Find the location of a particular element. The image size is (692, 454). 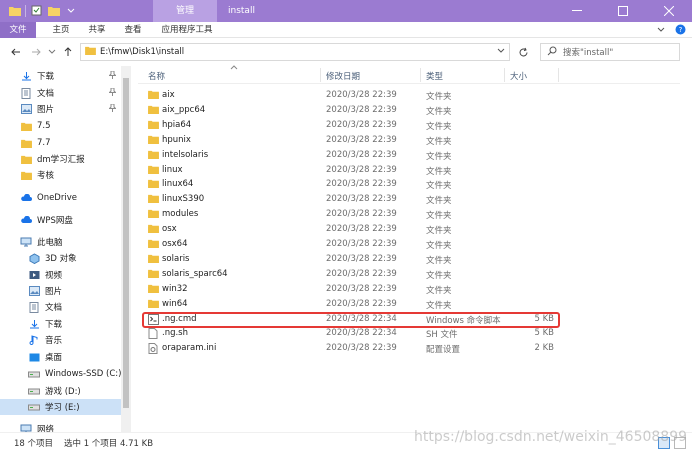

file-row: win32 2020/3/28 22:39 文件夹 is located at coordinates (409, 289).